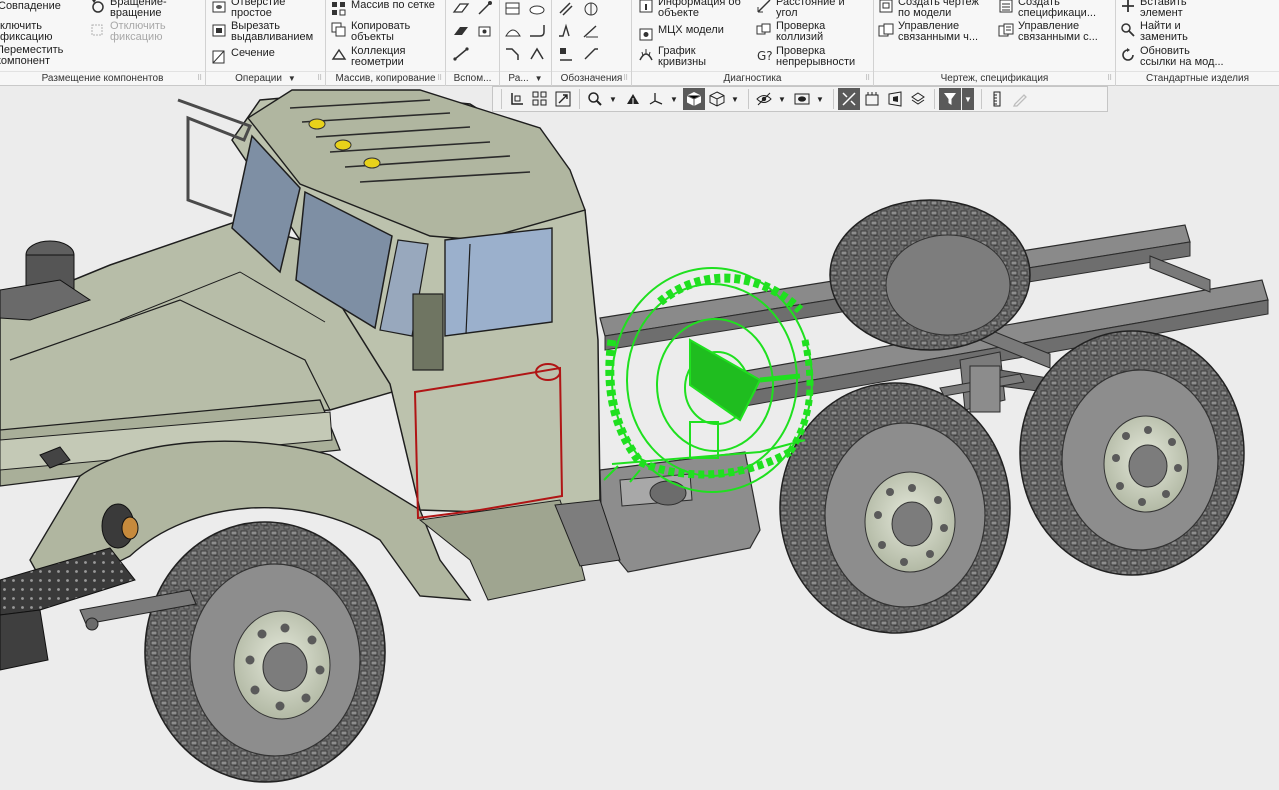  Describe the element at coordinates (591, 78) in the screenshot. I see `group-label-designations: Обозначения` at that location.